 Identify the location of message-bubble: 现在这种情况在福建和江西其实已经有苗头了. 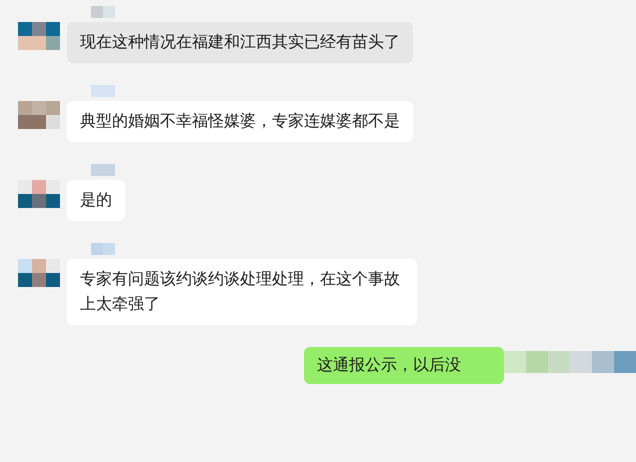
(240, 42).